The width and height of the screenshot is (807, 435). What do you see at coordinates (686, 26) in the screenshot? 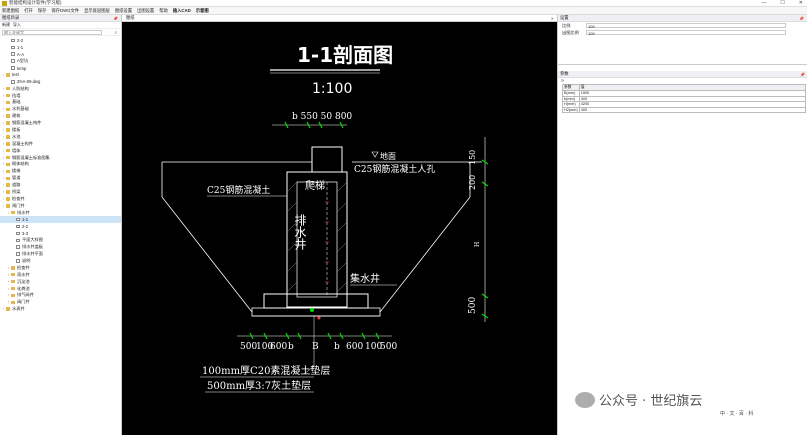
I see `scale-input: 100` at bounding box center [686, 26].